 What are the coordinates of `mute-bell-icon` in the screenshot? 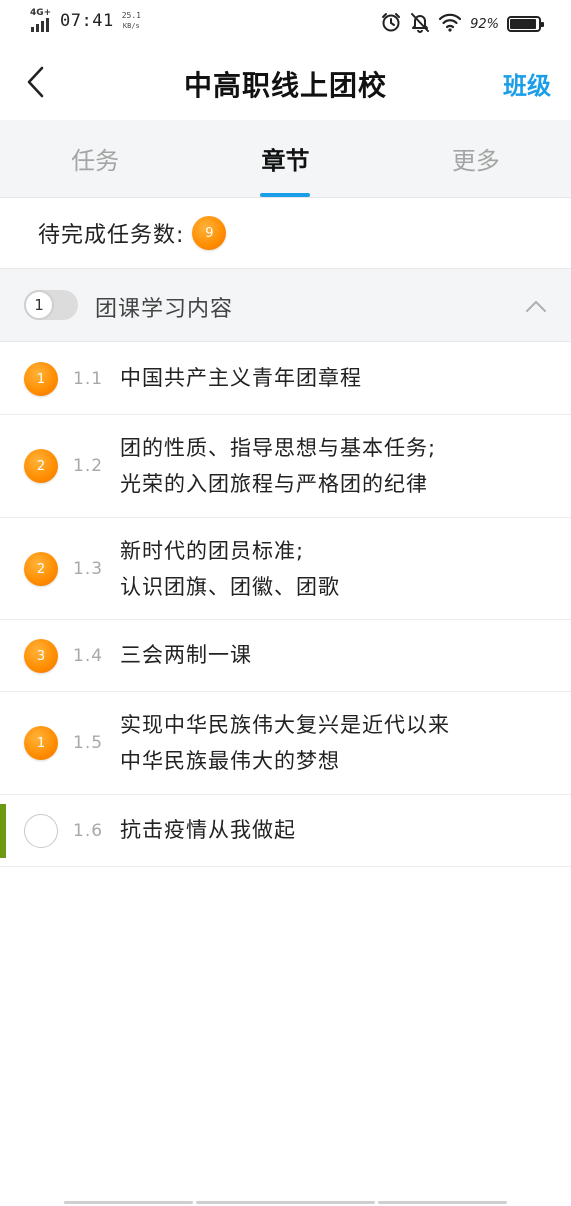 It's located at (420, 24).